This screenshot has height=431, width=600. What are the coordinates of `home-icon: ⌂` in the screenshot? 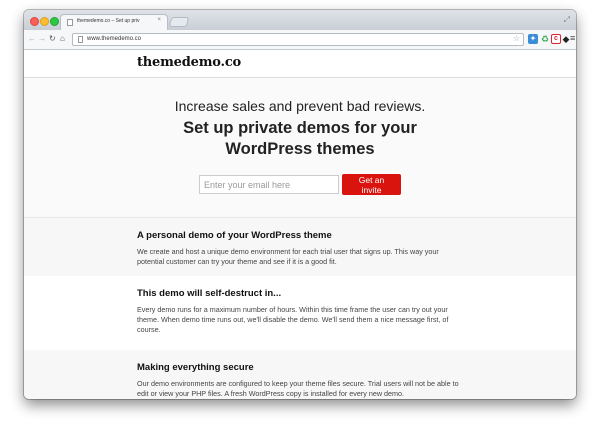 It's located at (62, 38).